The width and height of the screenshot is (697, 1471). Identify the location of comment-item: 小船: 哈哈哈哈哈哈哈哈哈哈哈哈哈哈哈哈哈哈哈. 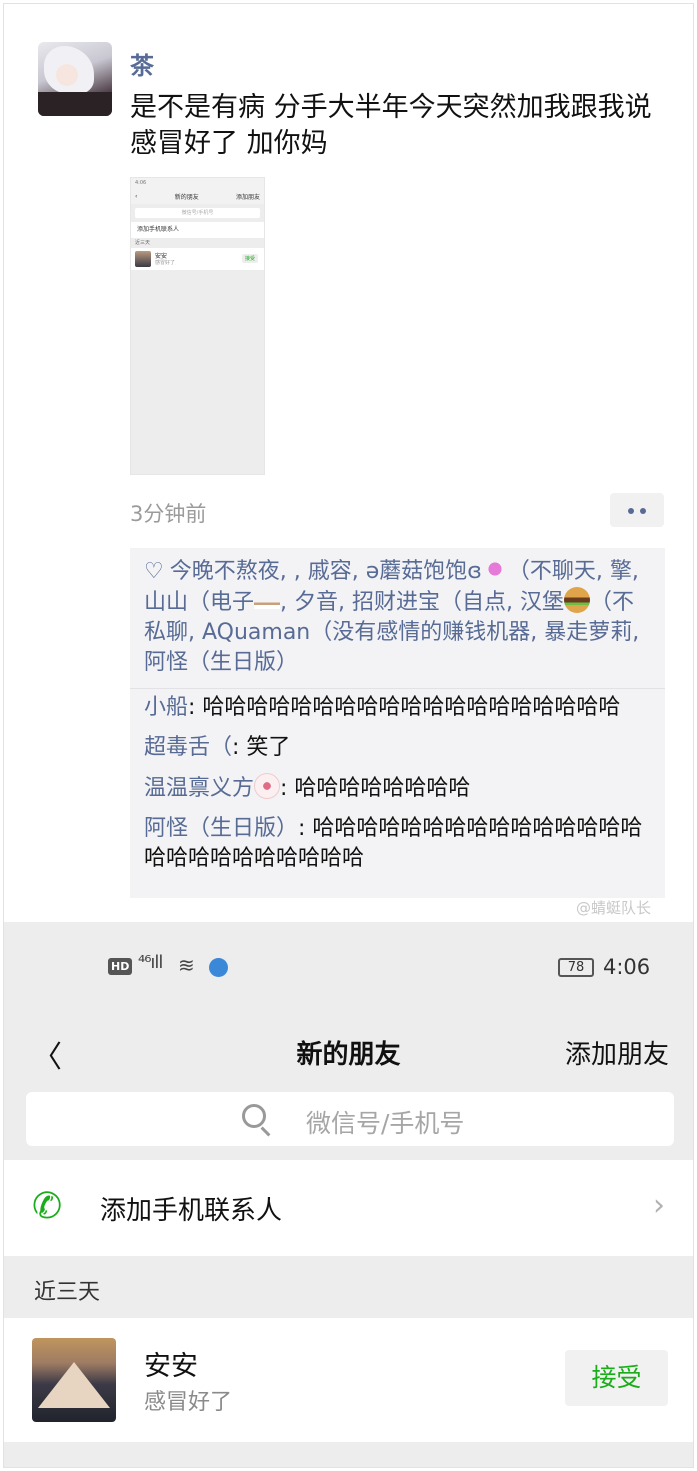
(399, 708).